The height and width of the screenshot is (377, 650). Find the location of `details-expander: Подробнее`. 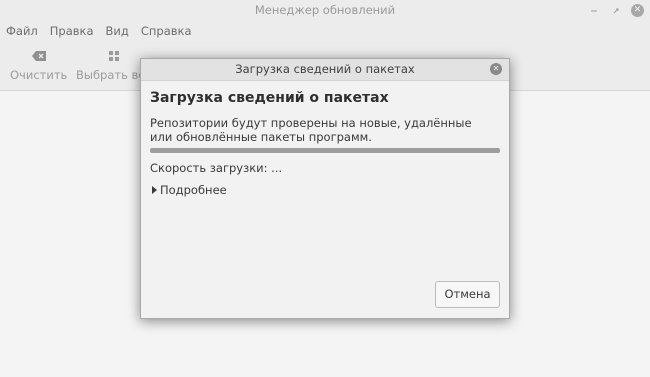

details-expander: Подробнее is located at coordinates (189, 190).